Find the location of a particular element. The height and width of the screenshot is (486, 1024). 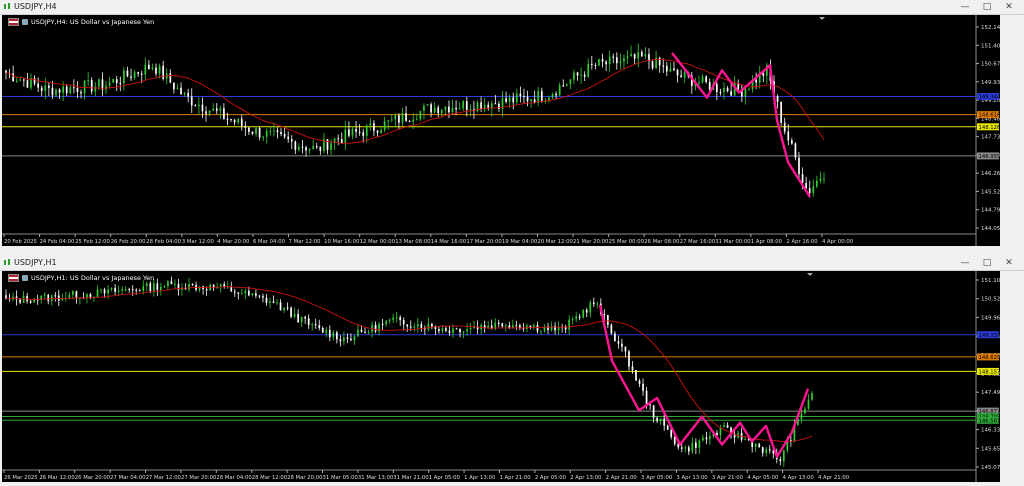

time-tick-label: 12 Mar 00:00 is located at coordinates (378, 242).